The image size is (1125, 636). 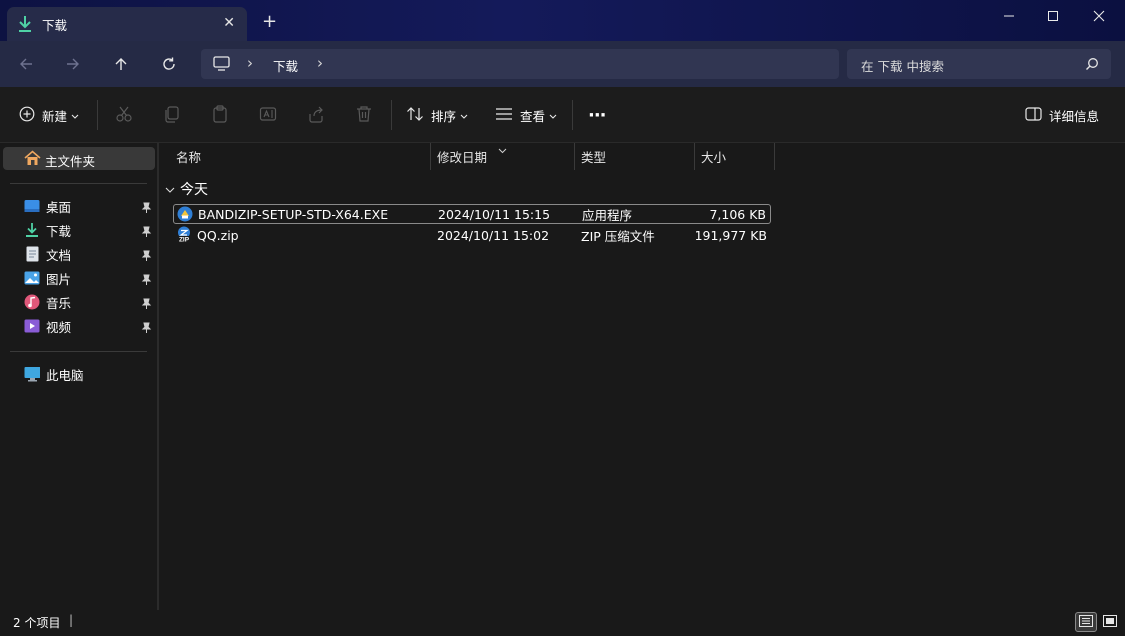 I want to click on rename-button, so click(x=268, y=115).